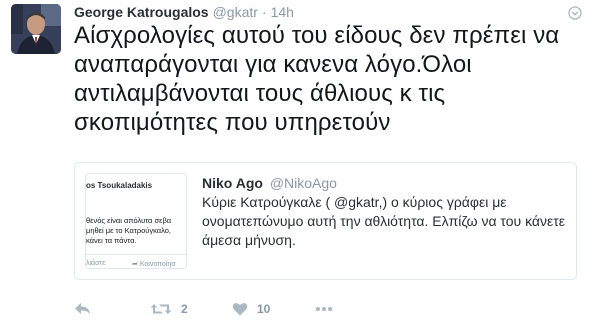 This screenshot has width=593, height=336. I want to click on more-button, so click(324, 309).